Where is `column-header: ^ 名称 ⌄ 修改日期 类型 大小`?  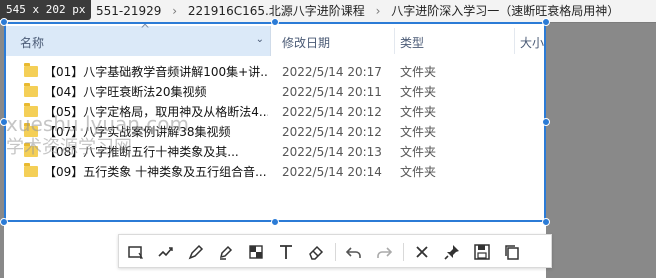
column-header: ^ 名称 ⌄ 修改日期 类型 大小 is located at coordinates (275, 40).